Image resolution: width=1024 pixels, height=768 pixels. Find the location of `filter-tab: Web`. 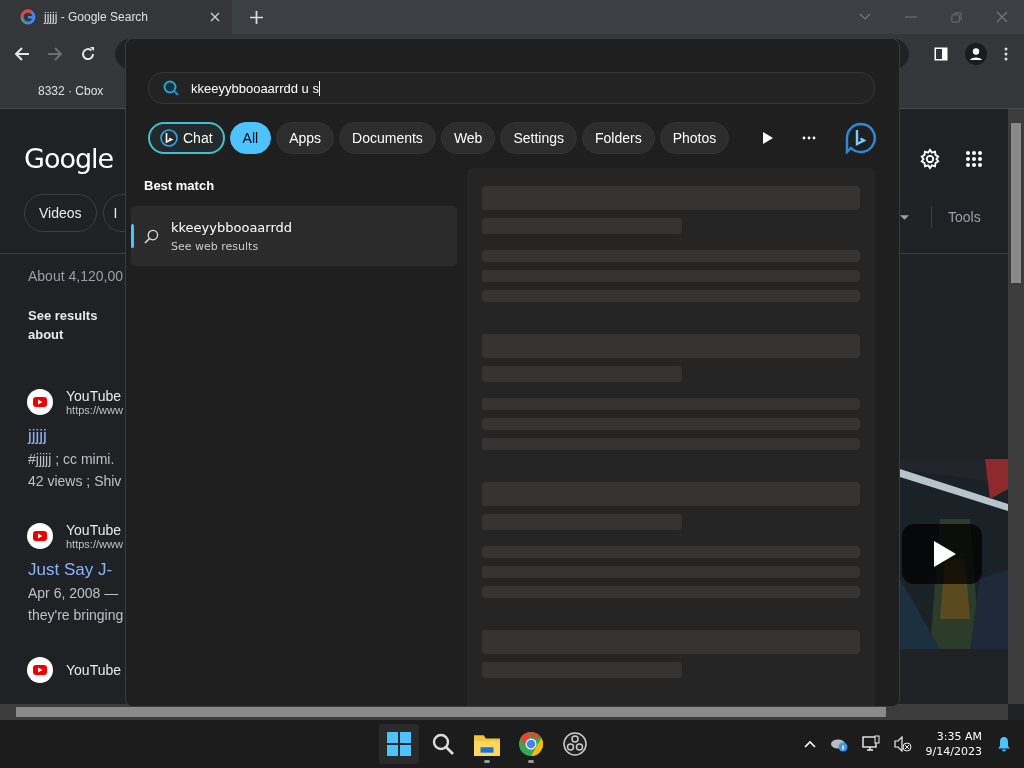

filter-tab: Web is located at coordinates (468, 138).